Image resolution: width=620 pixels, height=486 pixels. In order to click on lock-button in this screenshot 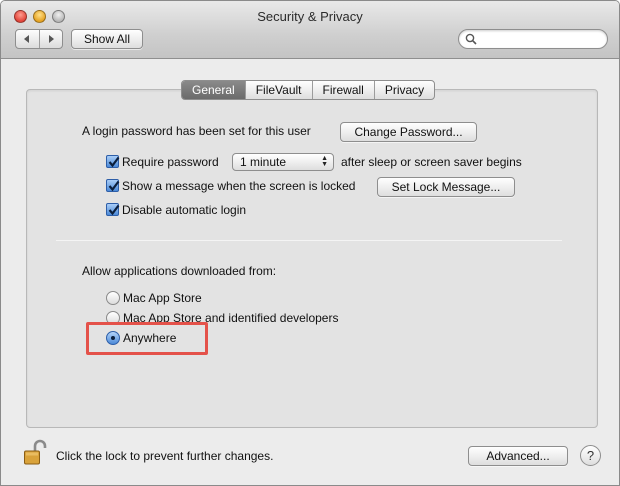, I will do `click(35, 453)`.